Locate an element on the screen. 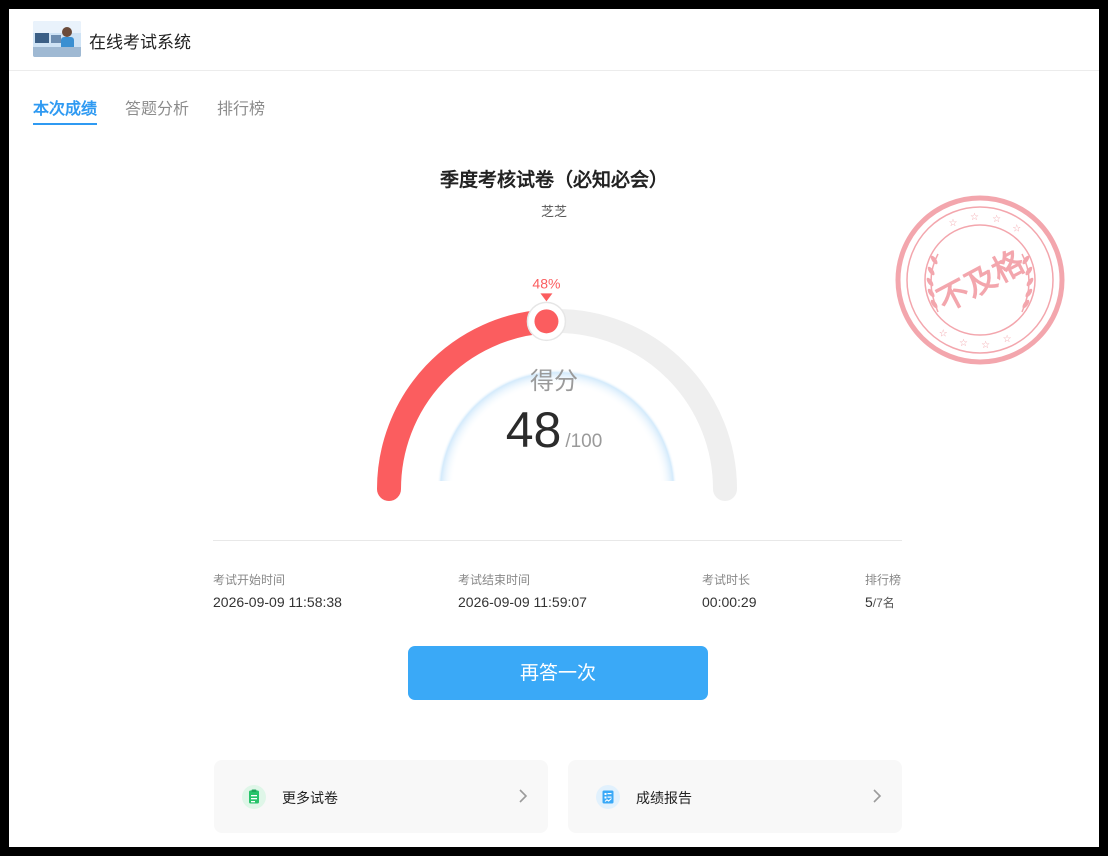 Image resolution: width=1108 pixels, height=856 pixels. info-end-time: 考试结束时间 2026-09-09 11:59:07 is located at coordinates (522, 590).